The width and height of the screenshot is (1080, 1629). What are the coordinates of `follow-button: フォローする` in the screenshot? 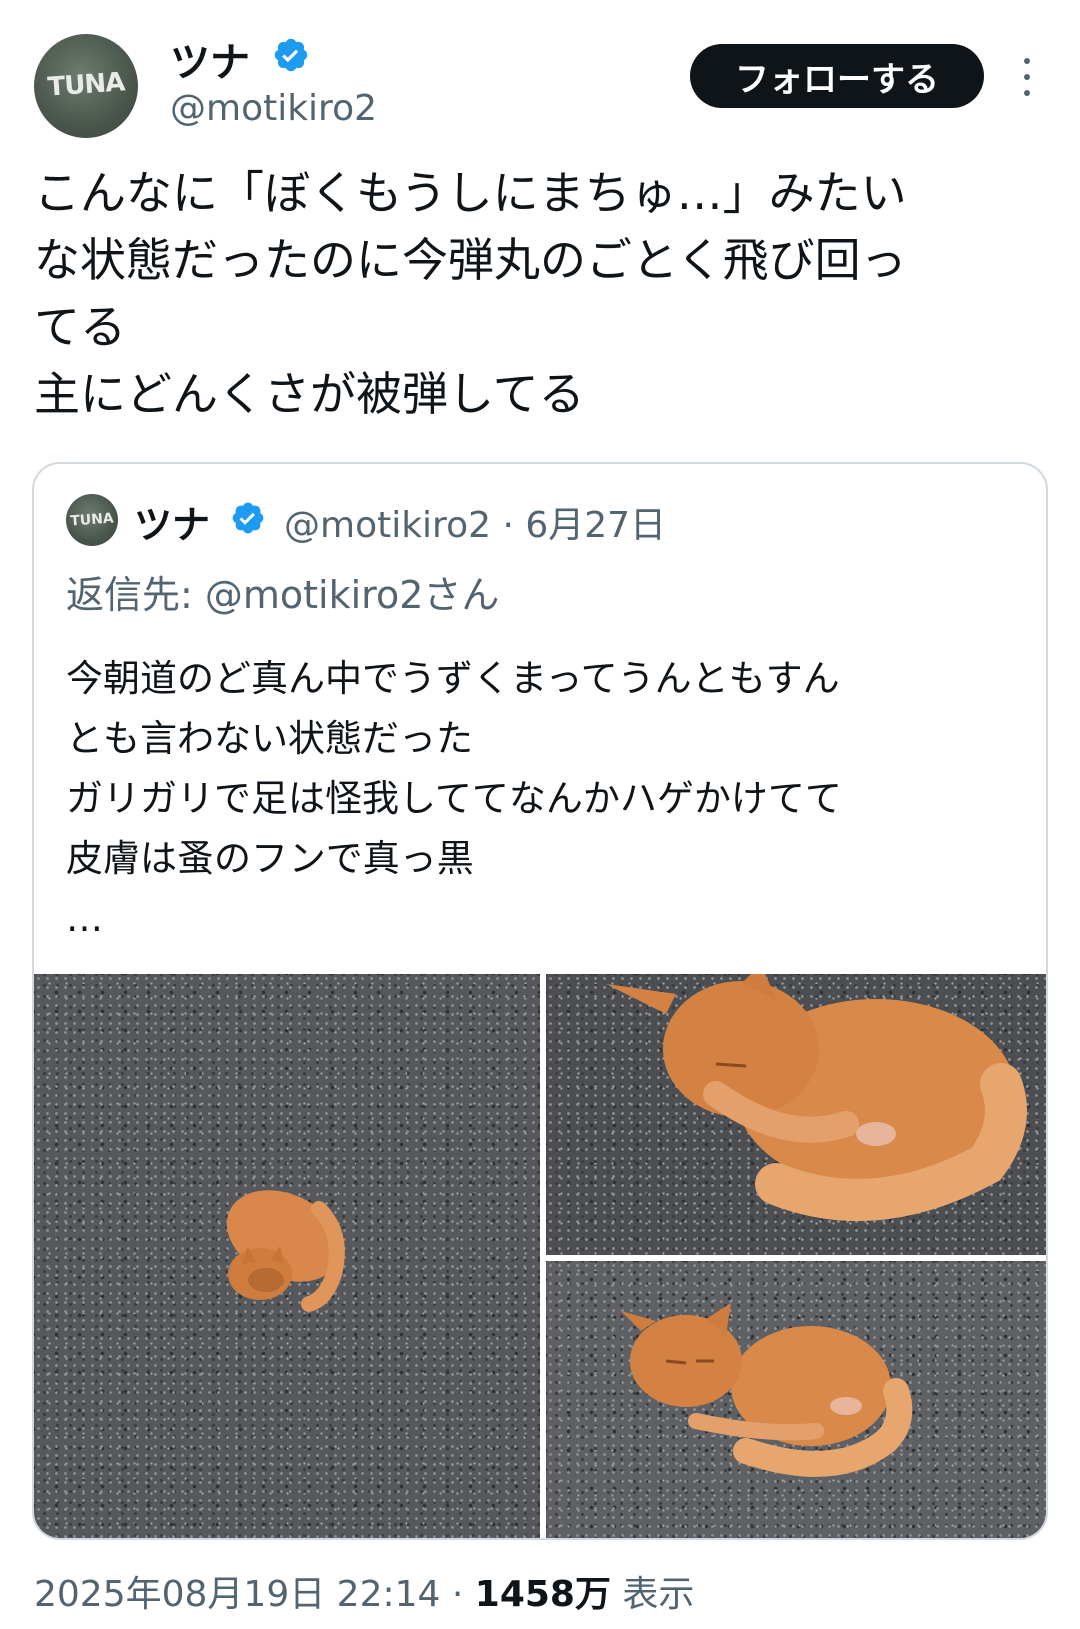 It's located at (837, 76).